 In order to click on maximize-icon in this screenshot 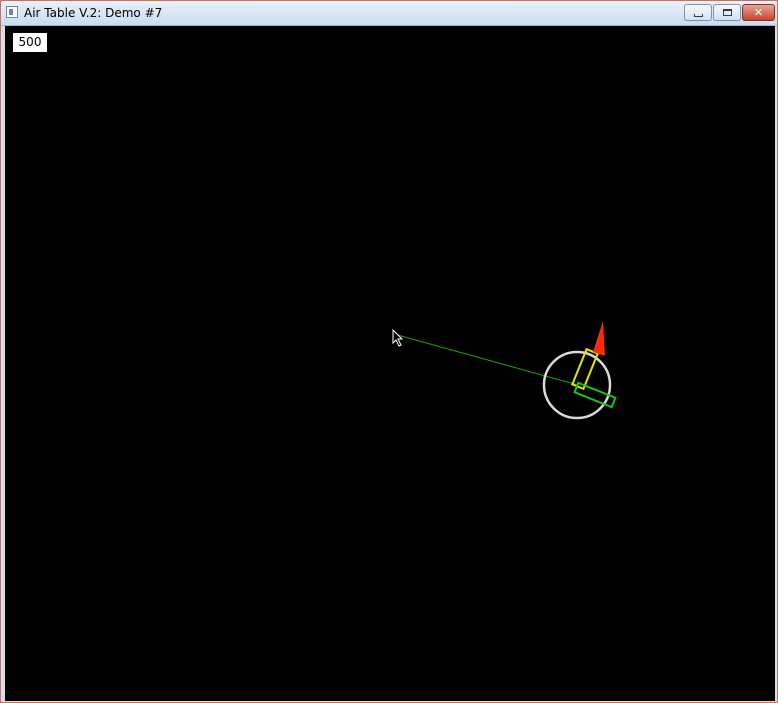, I will do `click(727, 12)`.